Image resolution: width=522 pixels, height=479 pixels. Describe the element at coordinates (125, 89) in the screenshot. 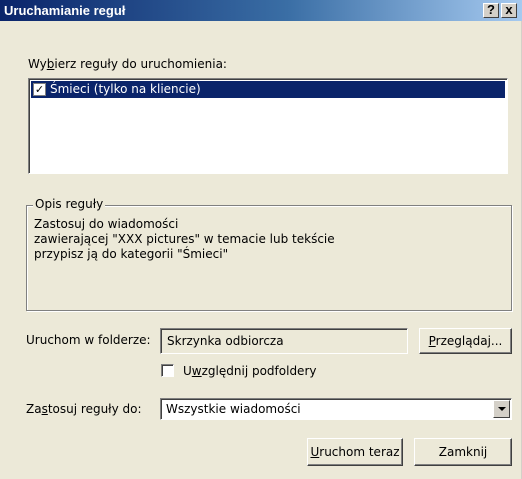

I see `rule-item-label: Śmieci (tylko na kliencie)` at that location.